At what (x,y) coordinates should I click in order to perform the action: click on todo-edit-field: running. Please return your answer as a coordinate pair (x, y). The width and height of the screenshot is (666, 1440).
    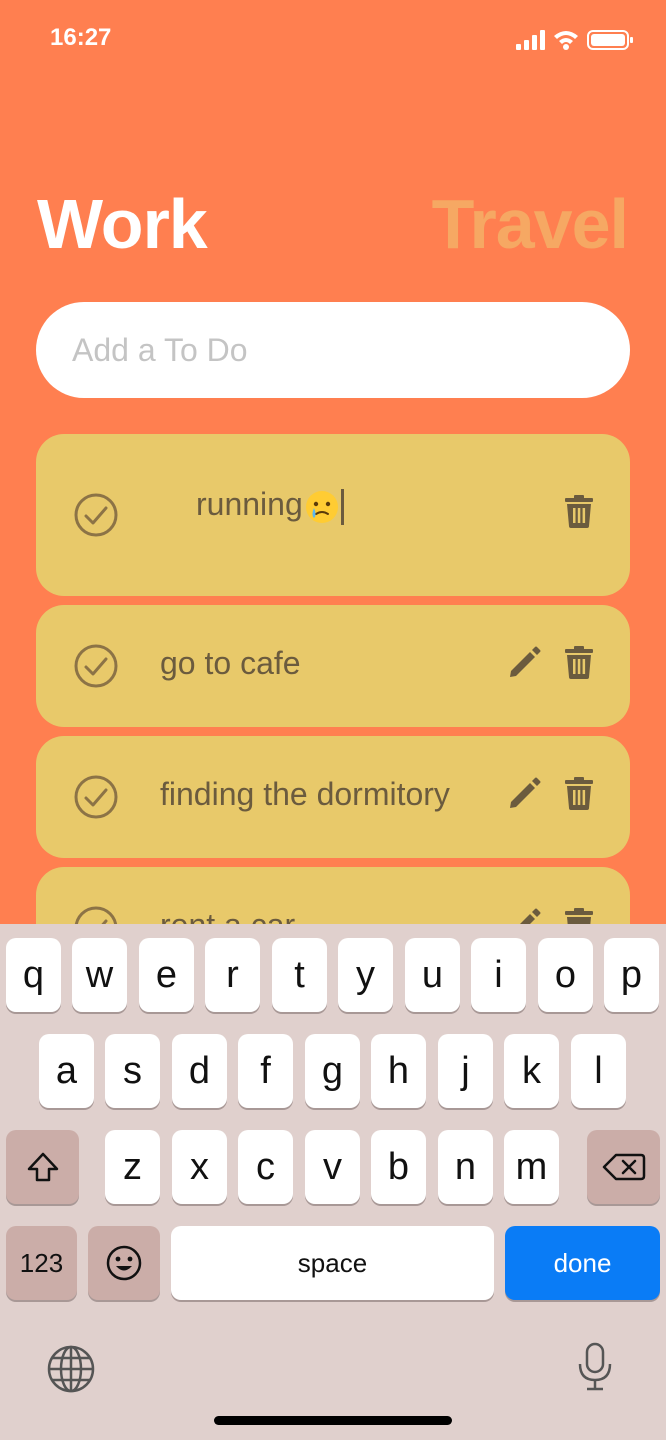
    Looking at the image, I should click on (270, 505).